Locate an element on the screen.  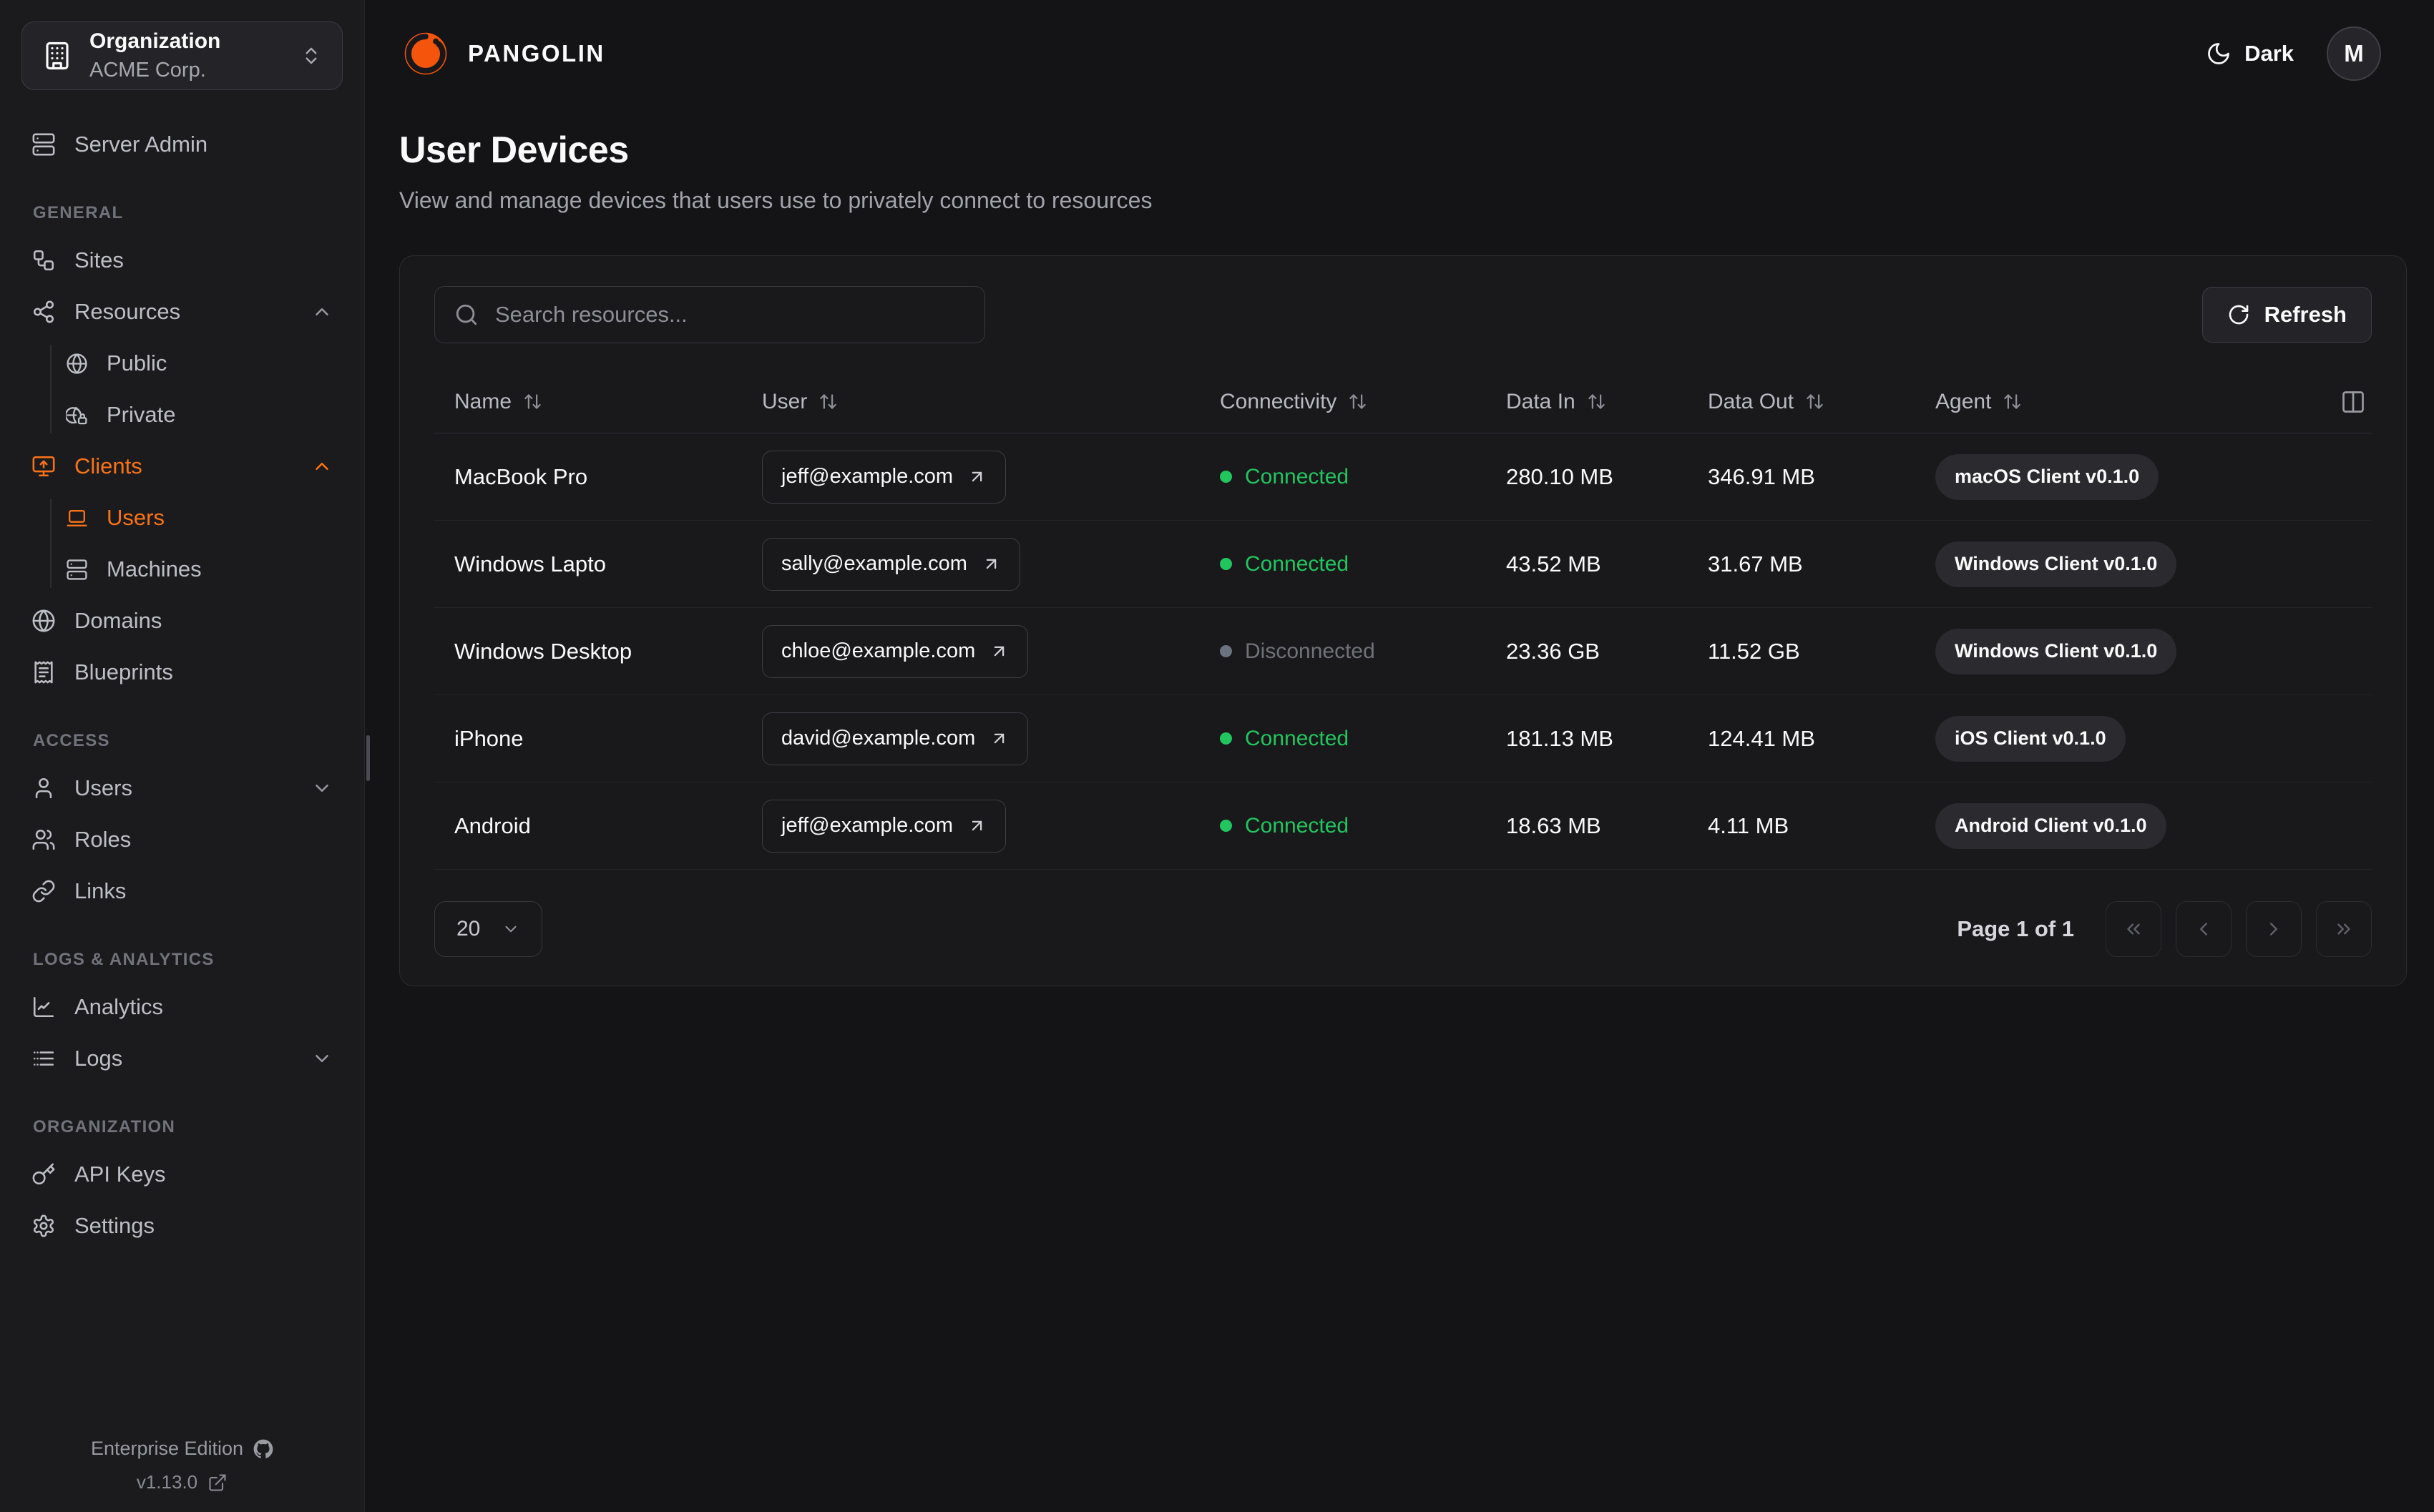
sidebar-item-label: Domains is located at coordinates (118, 620).